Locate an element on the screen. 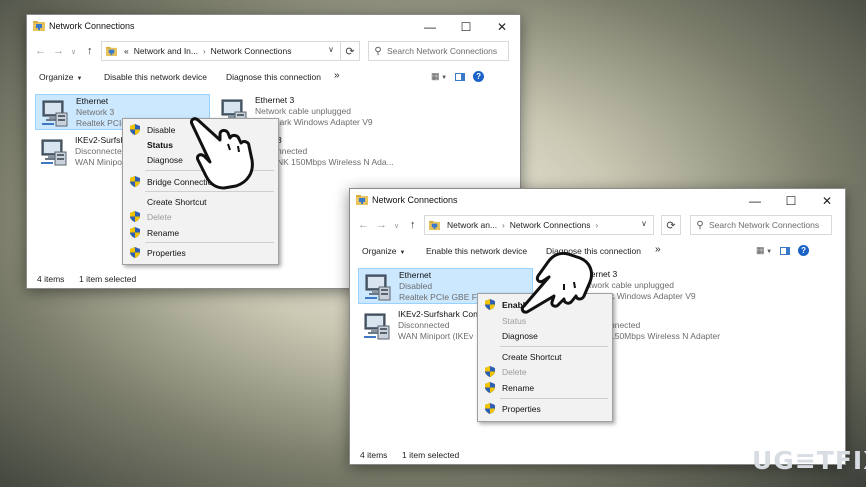 This screenshot has height=487, width=866. item-name: Ethernet 3 is located at coordinates (275, 100).